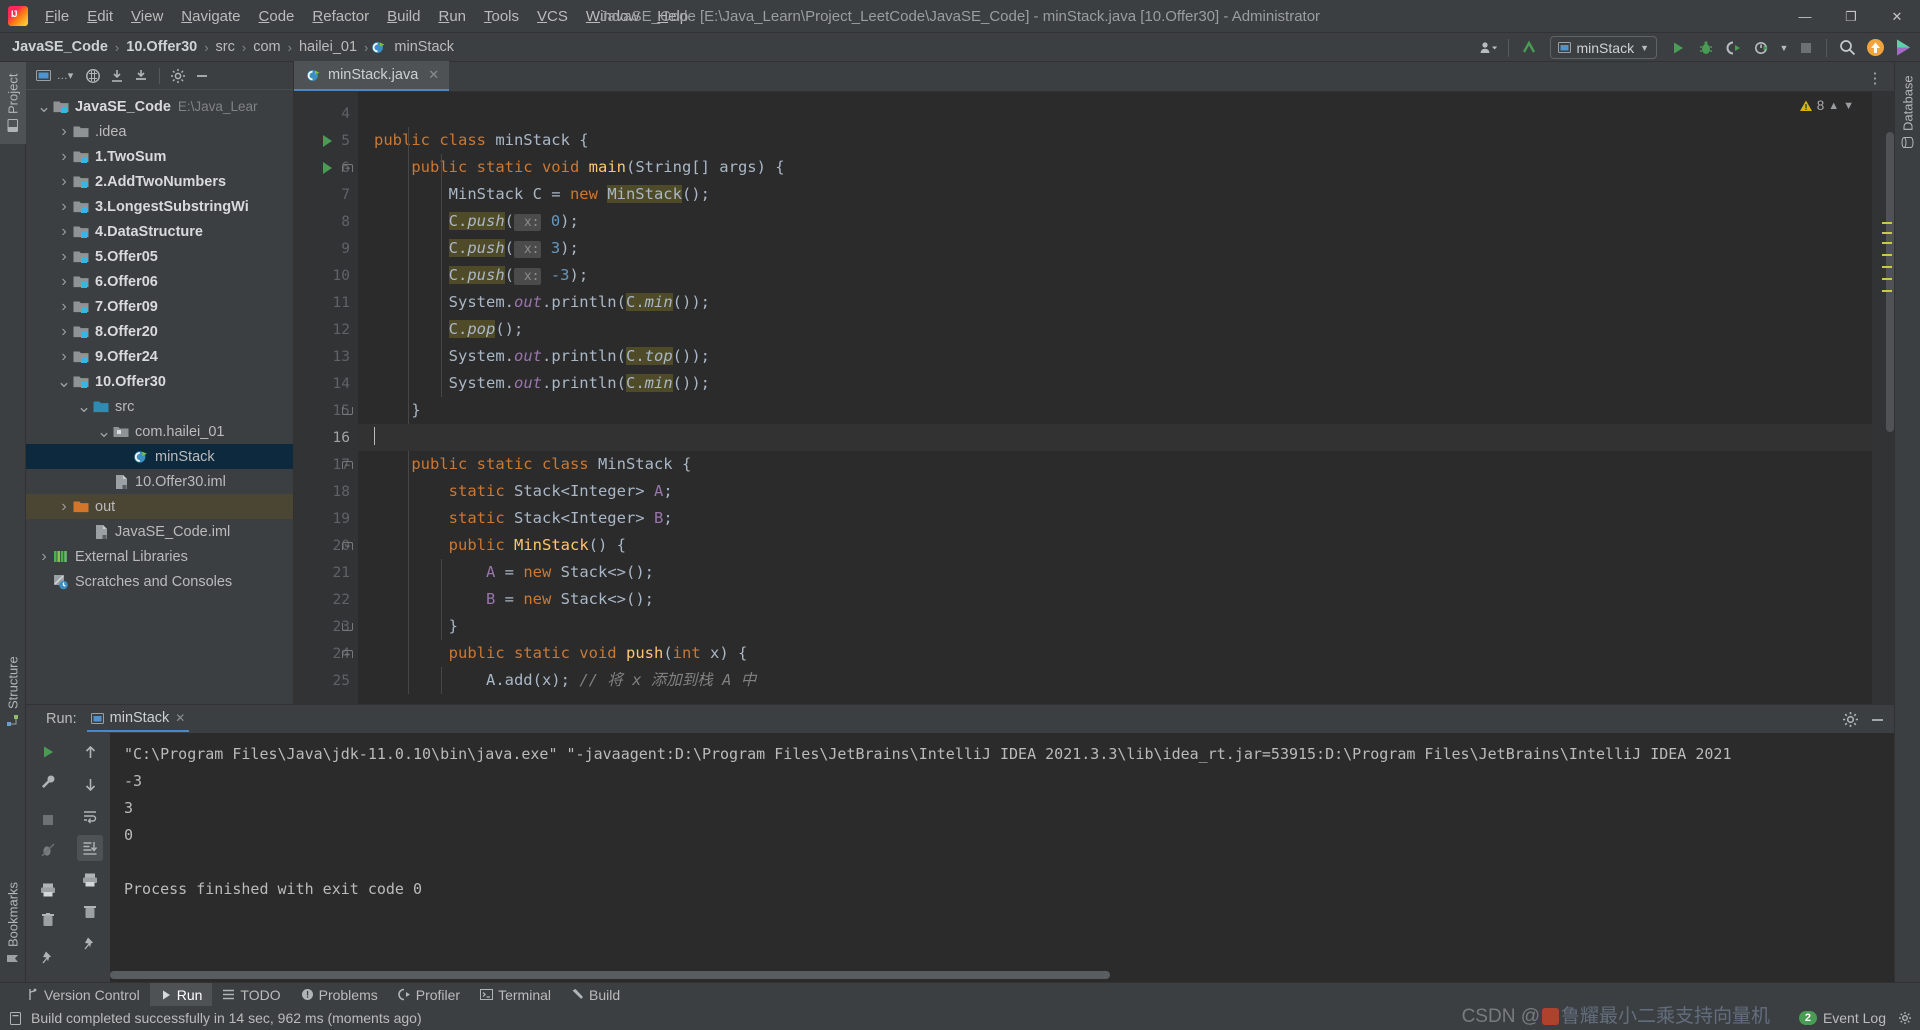  What do you see at coordinates (1115, 329) in the screenshot?
I see `code-line: C.pop();` at bounding box center [1115, 329].